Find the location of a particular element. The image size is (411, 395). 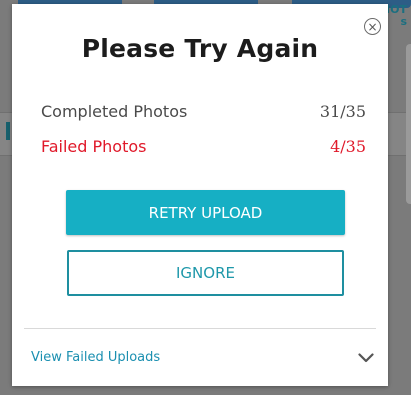

ignore-label: IGNORE is located at coordinates (205, 273).